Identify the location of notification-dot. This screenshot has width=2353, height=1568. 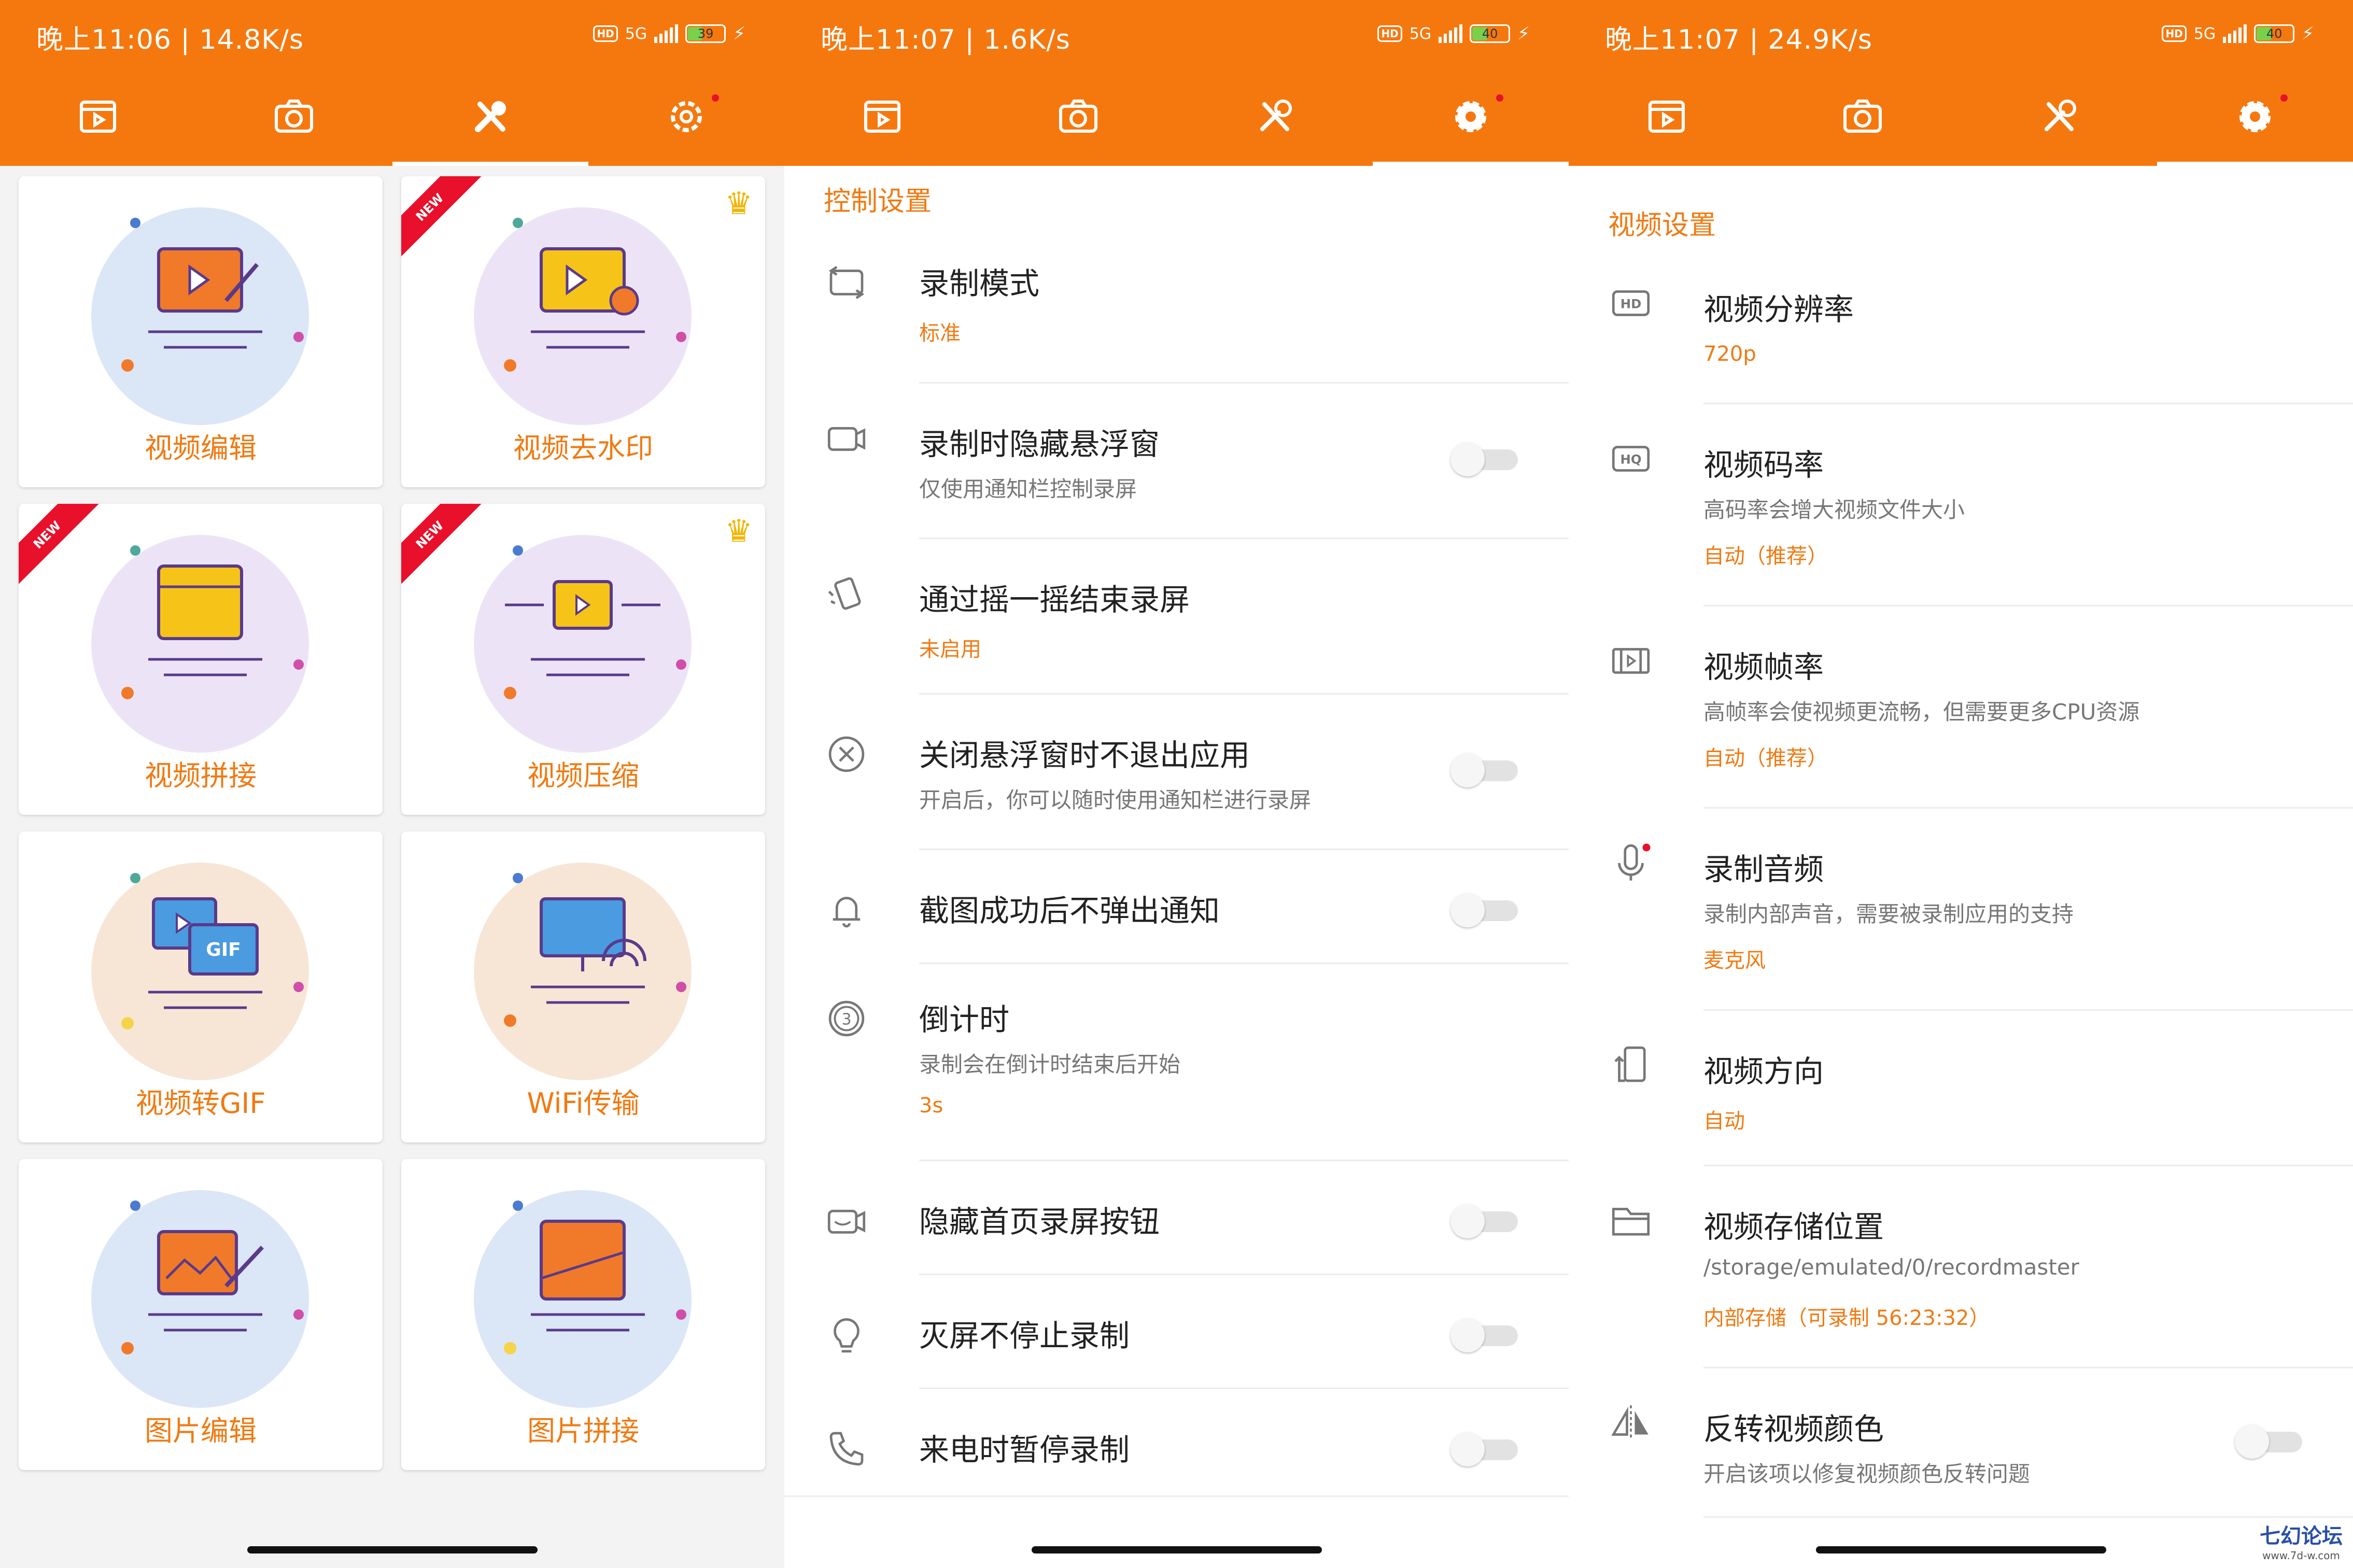
(2284, 98).